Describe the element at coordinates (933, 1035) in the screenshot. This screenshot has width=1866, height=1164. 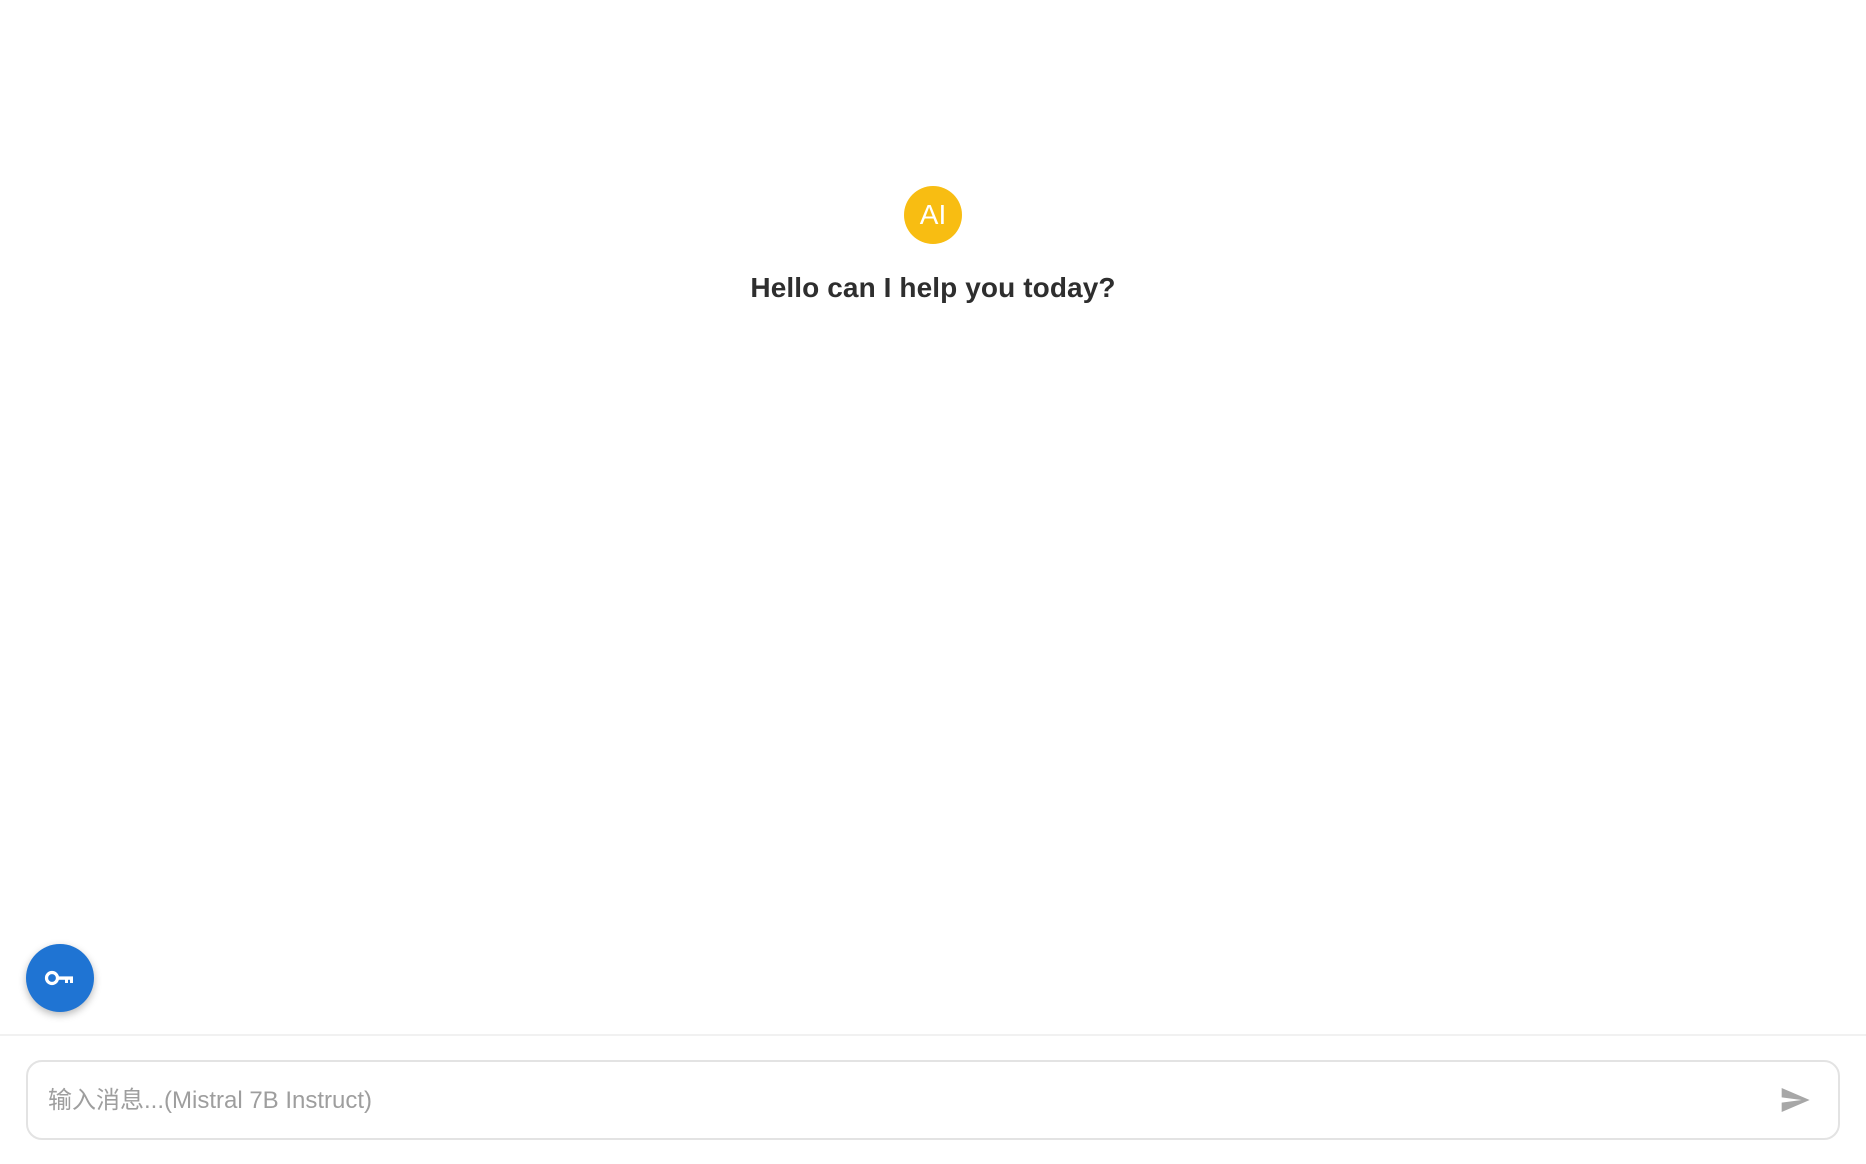
I see `composer-divider` at that location.